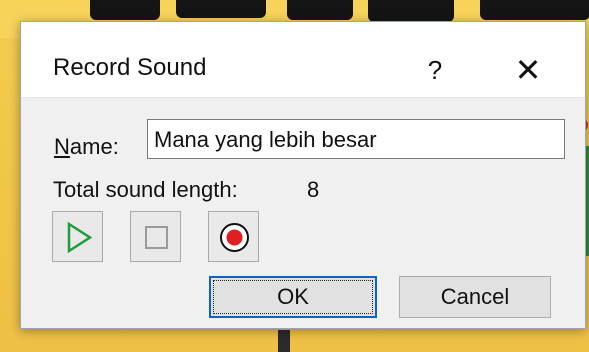 This screenshot has height=352, width=589. What do you see at coordinates (528, 70) in the screenshot?
I see `close-button: ✕` at bounding box center [528, 70].